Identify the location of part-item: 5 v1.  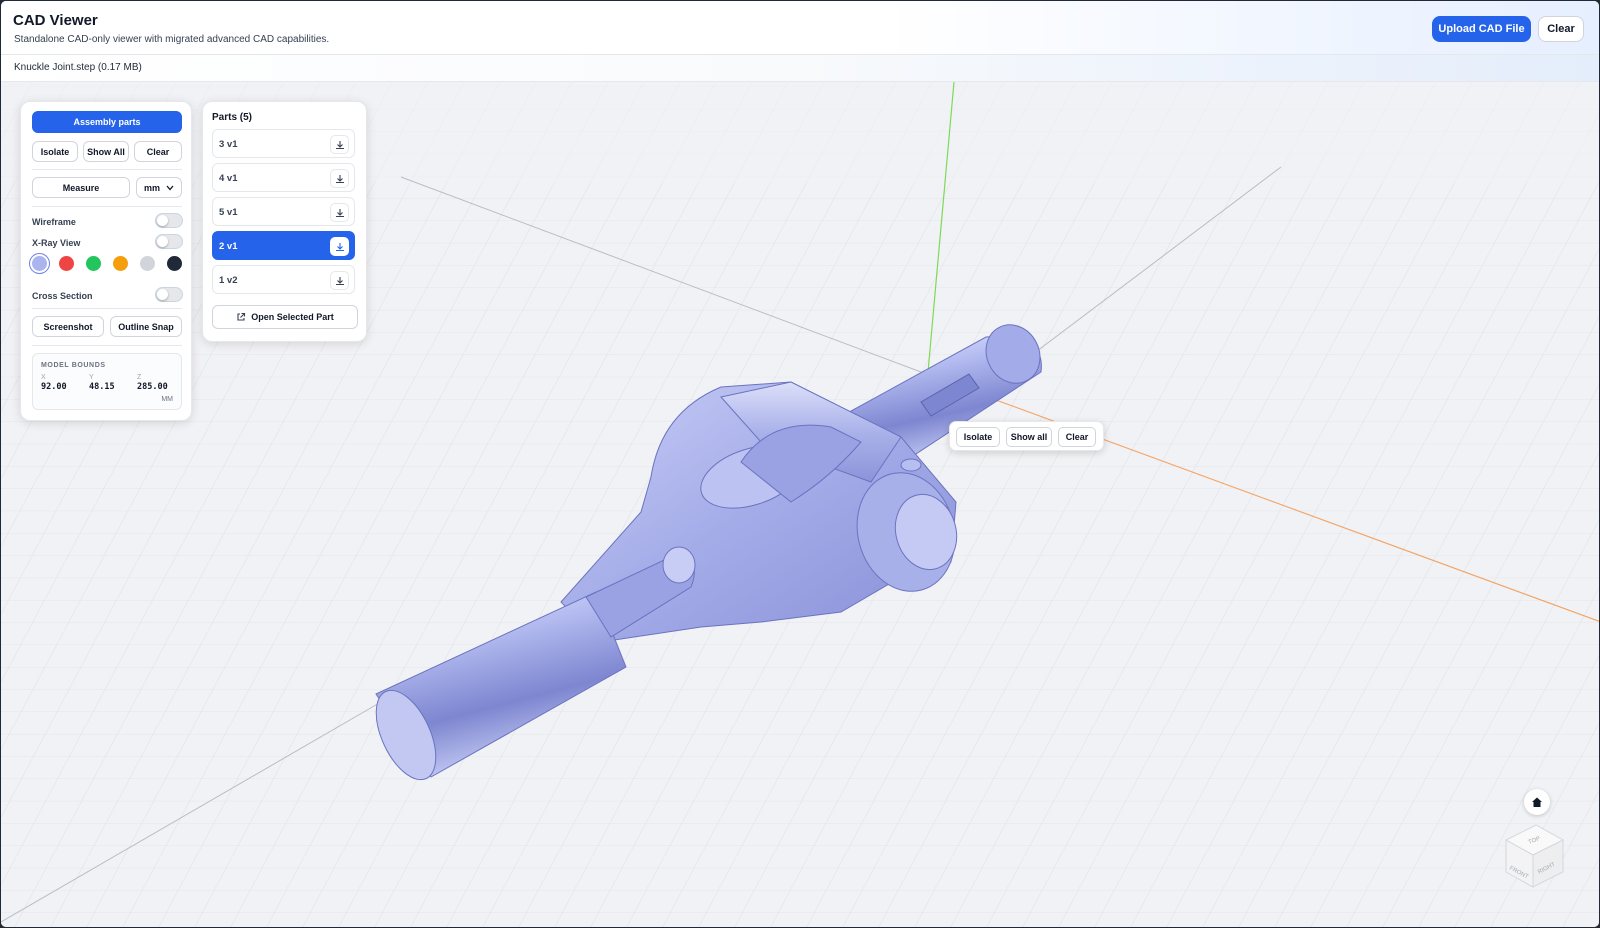
(283, 211).